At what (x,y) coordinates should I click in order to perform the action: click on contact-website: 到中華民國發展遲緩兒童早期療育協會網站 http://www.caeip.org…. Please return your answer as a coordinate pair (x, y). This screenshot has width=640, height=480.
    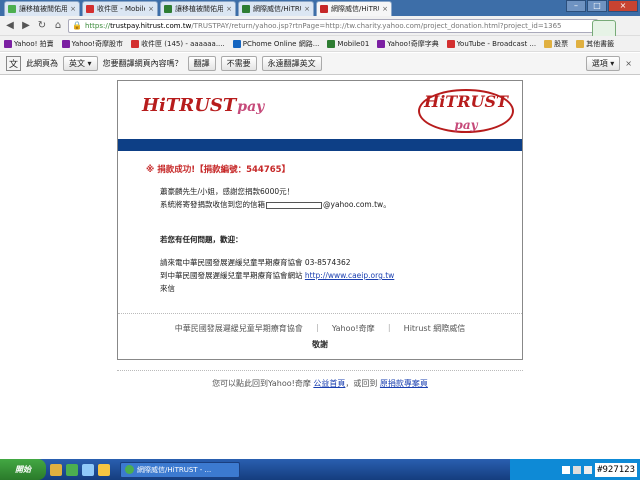
    Looking at the image, I should click on (277, 275).